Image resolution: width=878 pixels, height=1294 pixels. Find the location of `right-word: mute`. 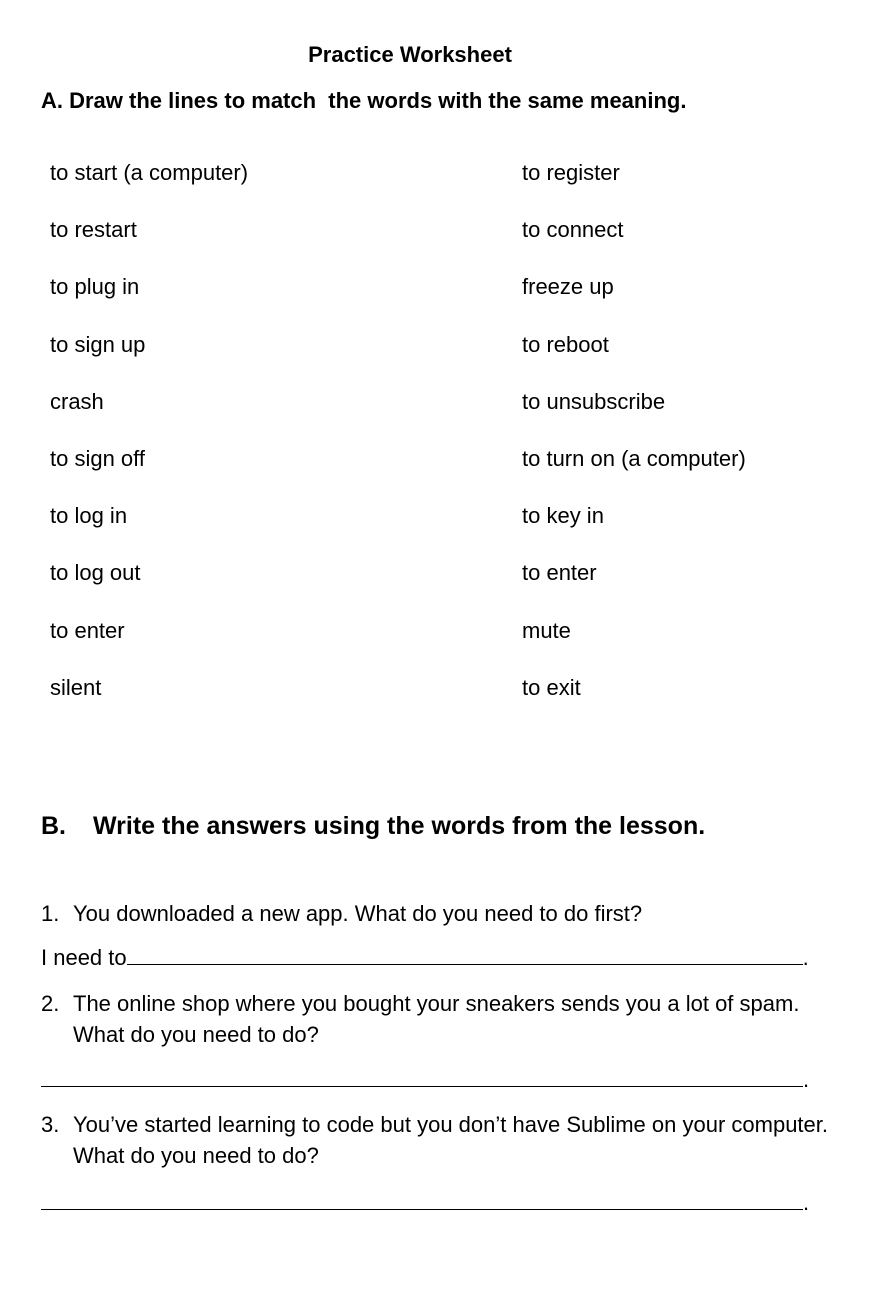

right-word: mute is located at coordinates (546, 630).